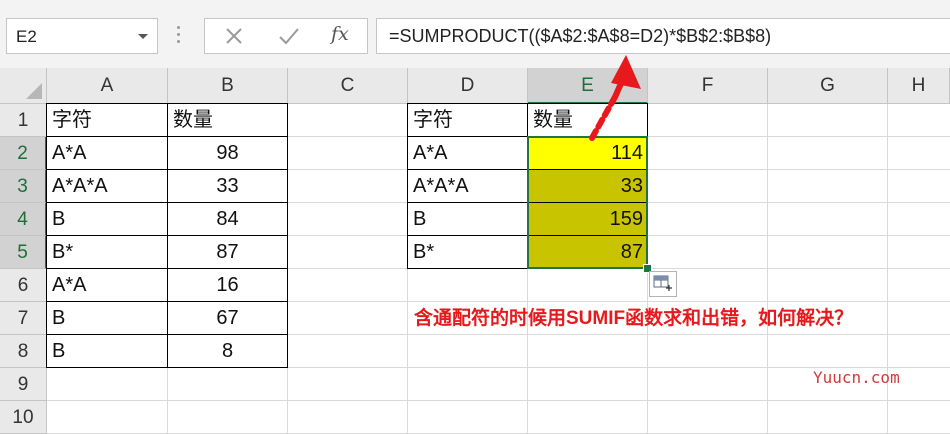 Image resolution: width=950 pixels, height=434 pixels. What do you see at coordinates (828, 86) in the screenshot?
I see `column-header-g: G` at bounding box center [828, 86].